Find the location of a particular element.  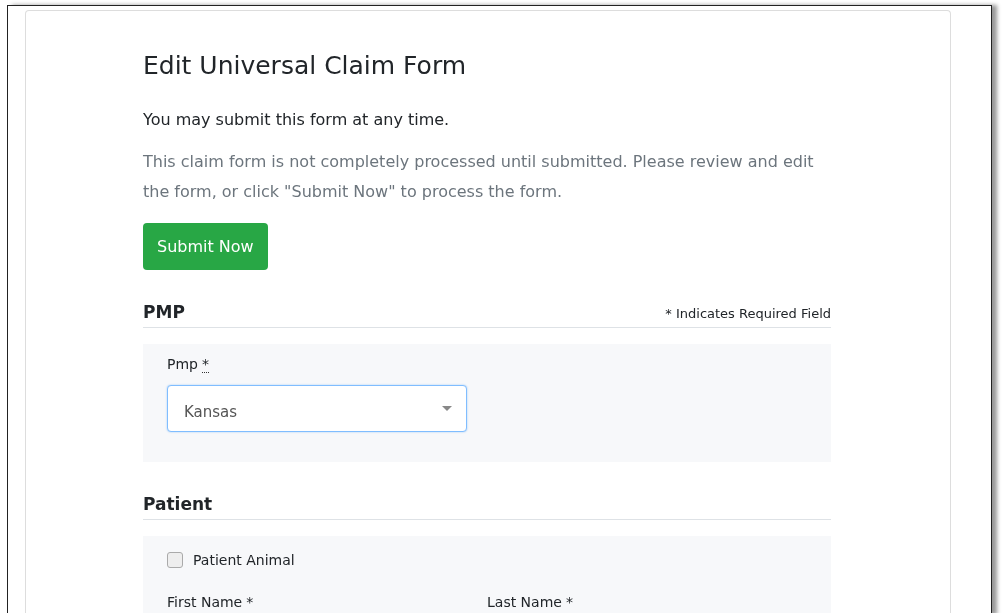

caret-icon is located at coordinates (447, 408).